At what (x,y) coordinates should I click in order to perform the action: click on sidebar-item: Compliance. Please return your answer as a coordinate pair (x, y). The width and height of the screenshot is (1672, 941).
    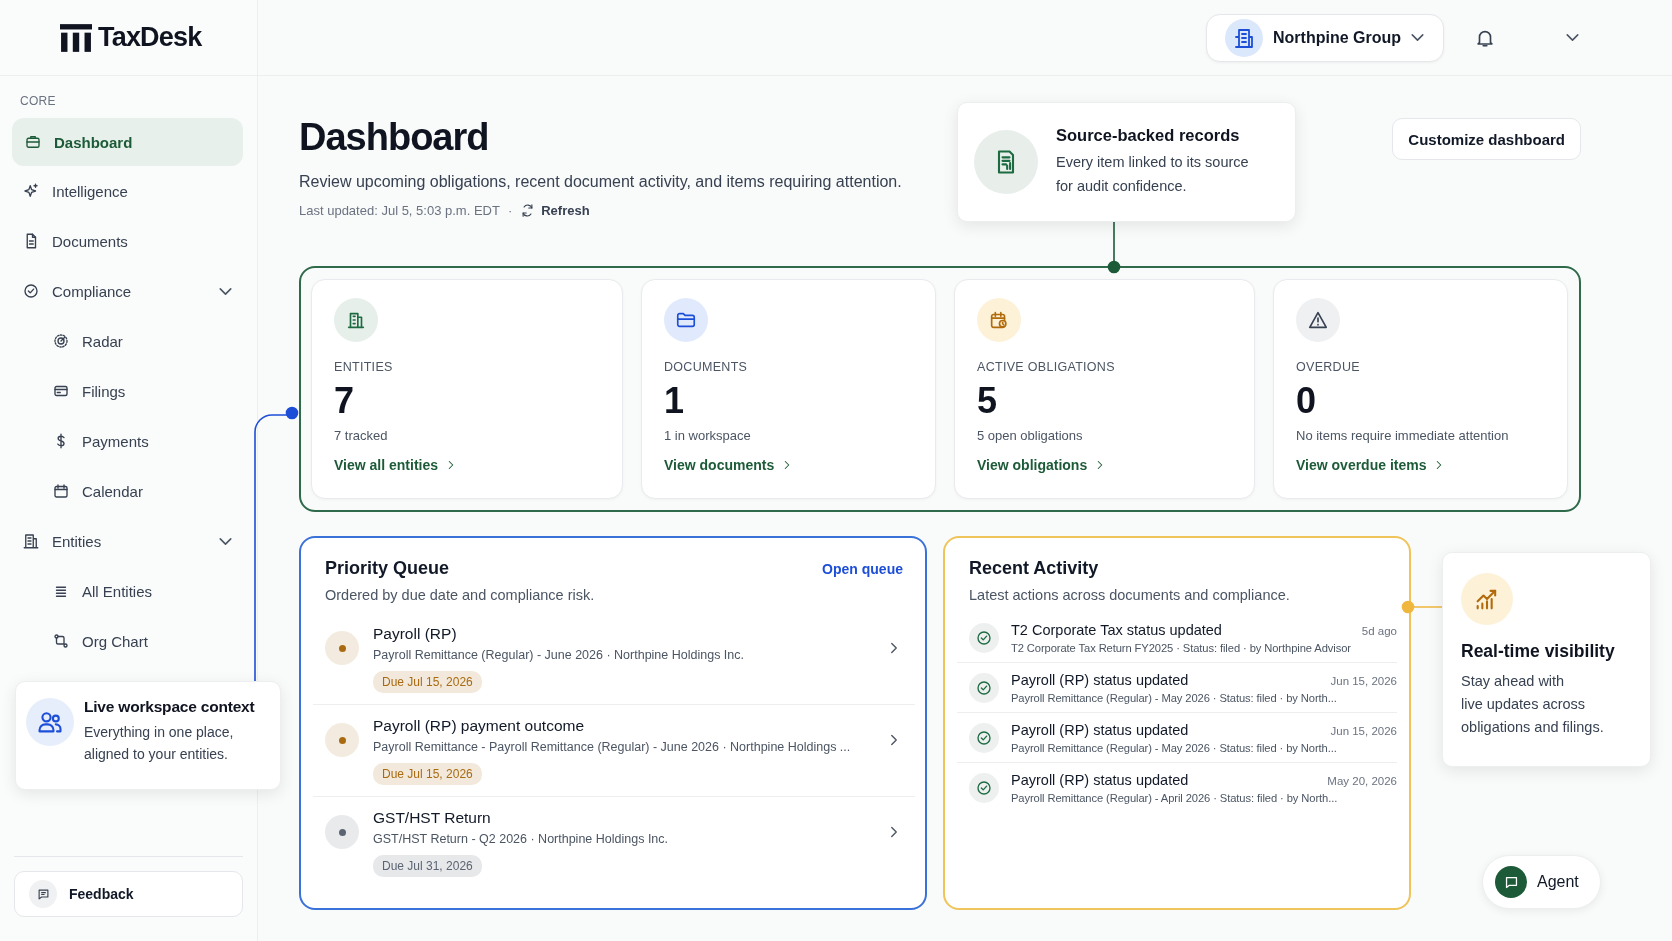
    Looking at the image, I should click on (128, 291).